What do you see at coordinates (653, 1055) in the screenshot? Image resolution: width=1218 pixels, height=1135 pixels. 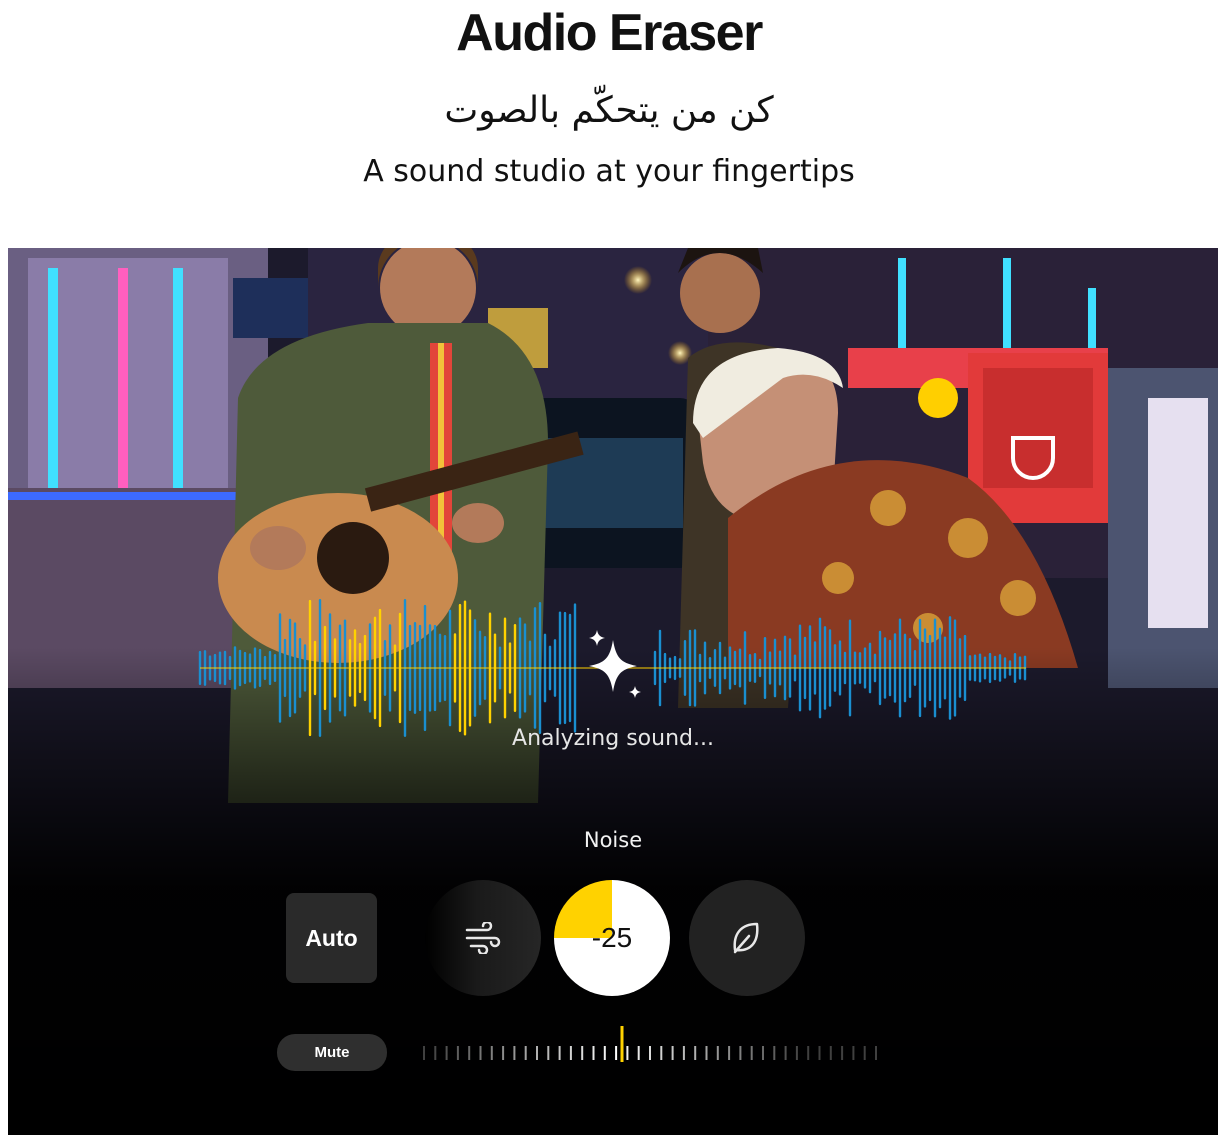 I see `level-slider` at bounding box center [653, 1055].